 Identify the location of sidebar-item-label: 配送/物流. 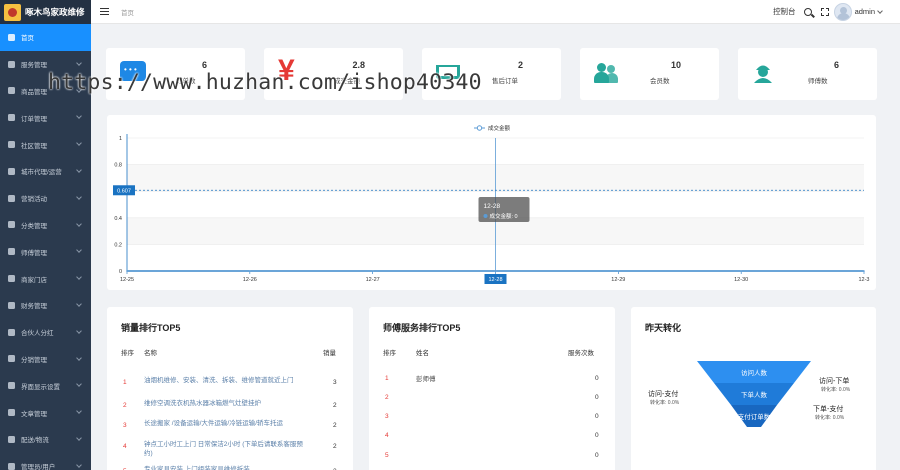
(35, 441).